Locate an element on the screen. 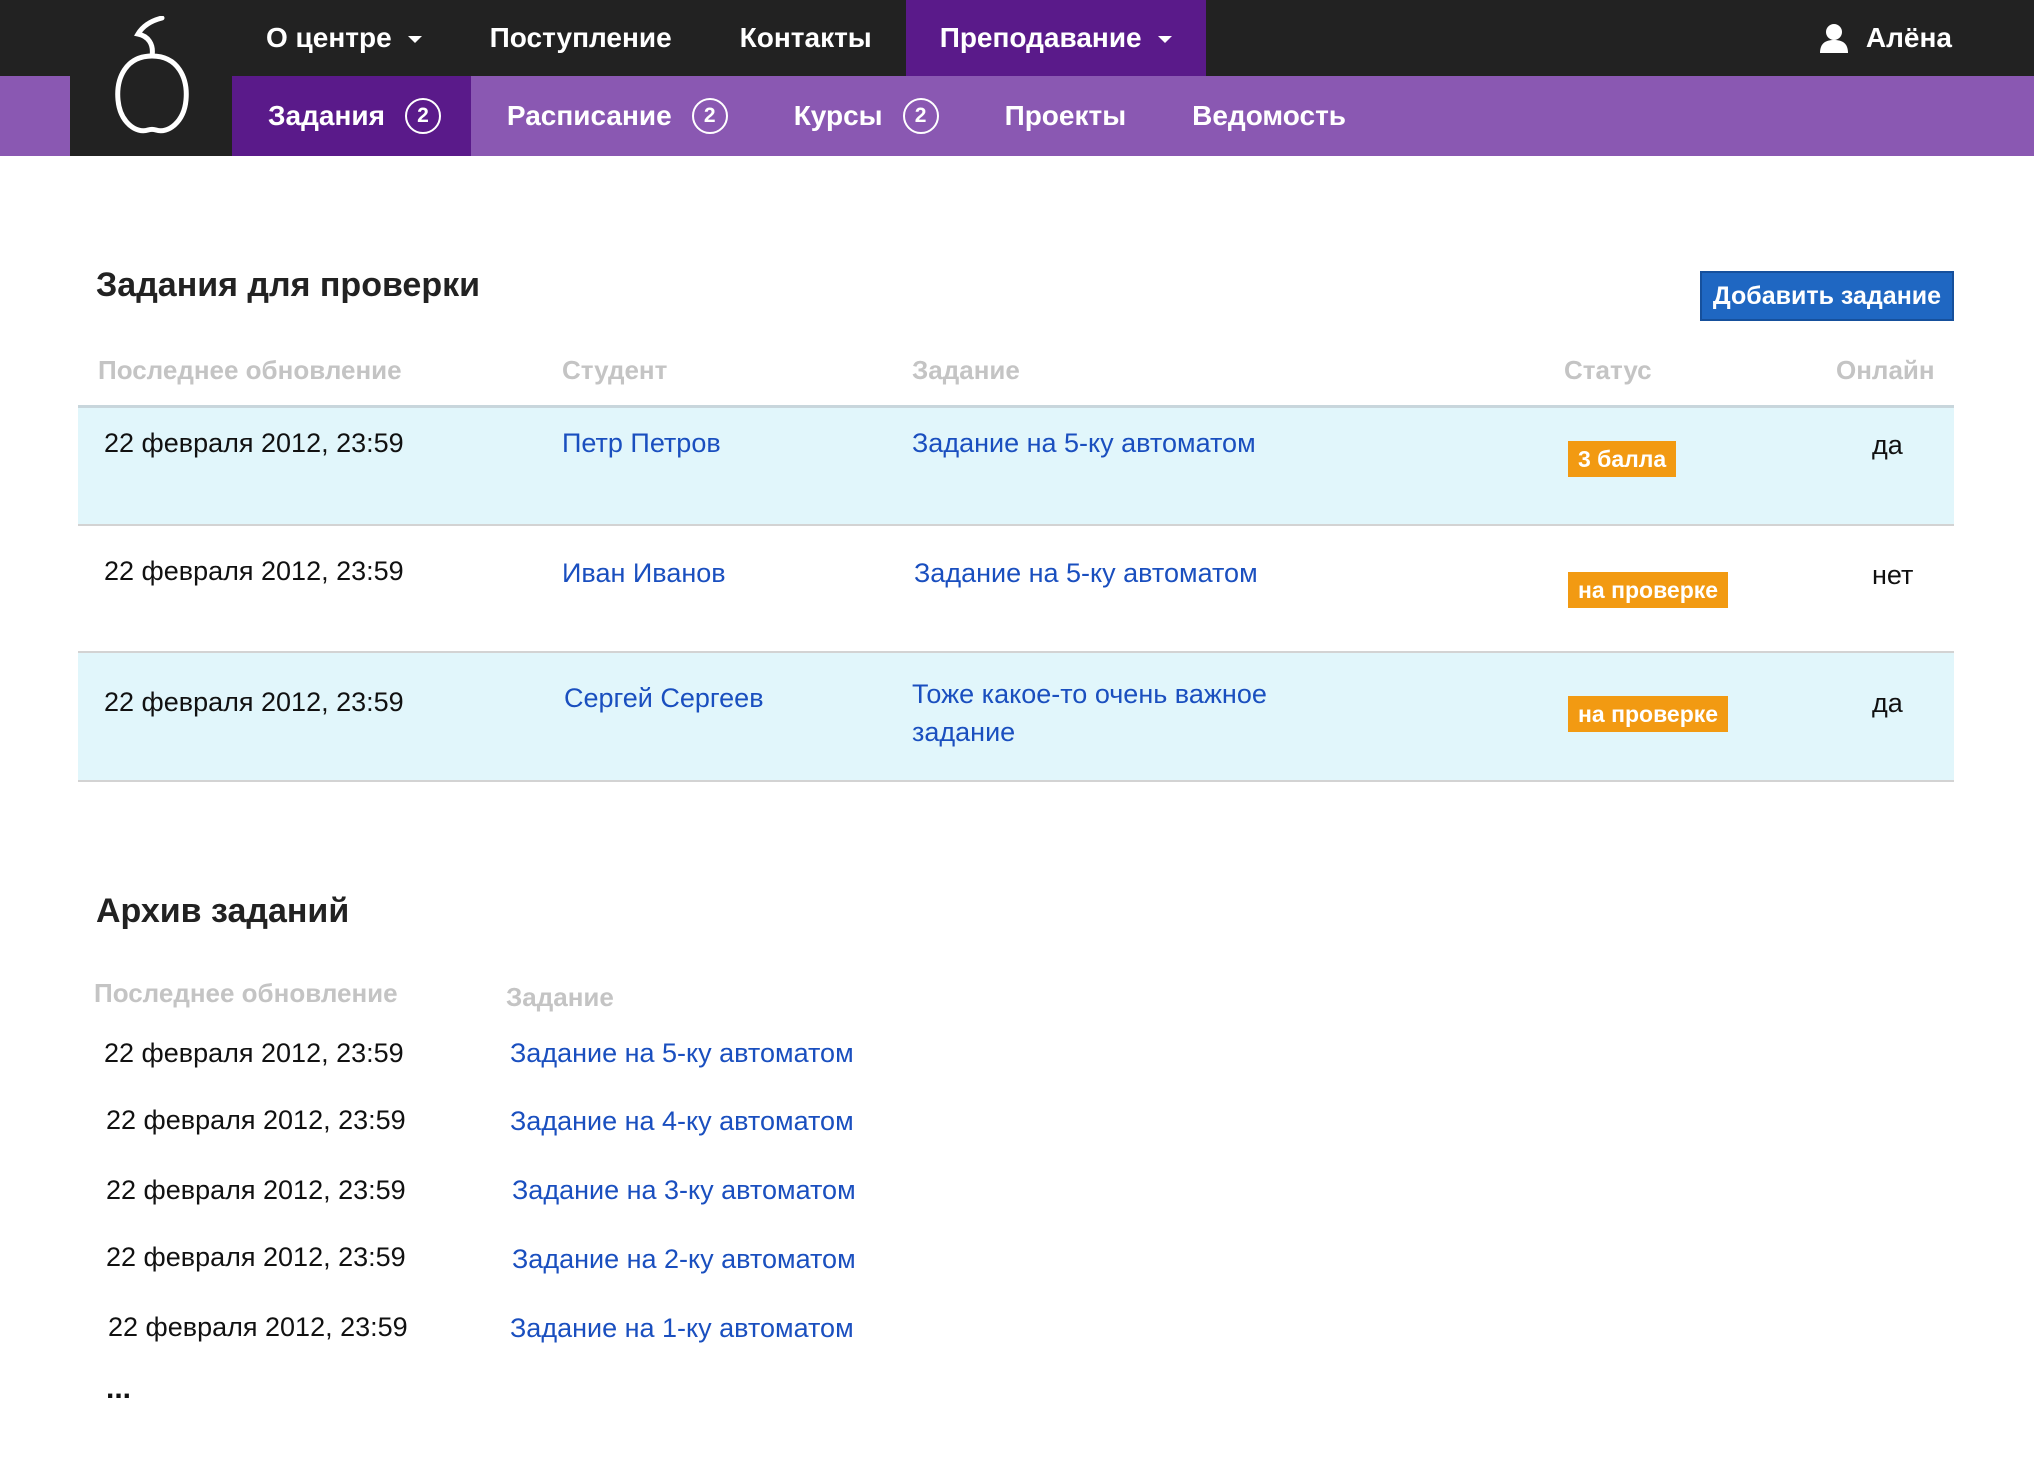  user-name: Алёна is located at coordinates (1908, 37).